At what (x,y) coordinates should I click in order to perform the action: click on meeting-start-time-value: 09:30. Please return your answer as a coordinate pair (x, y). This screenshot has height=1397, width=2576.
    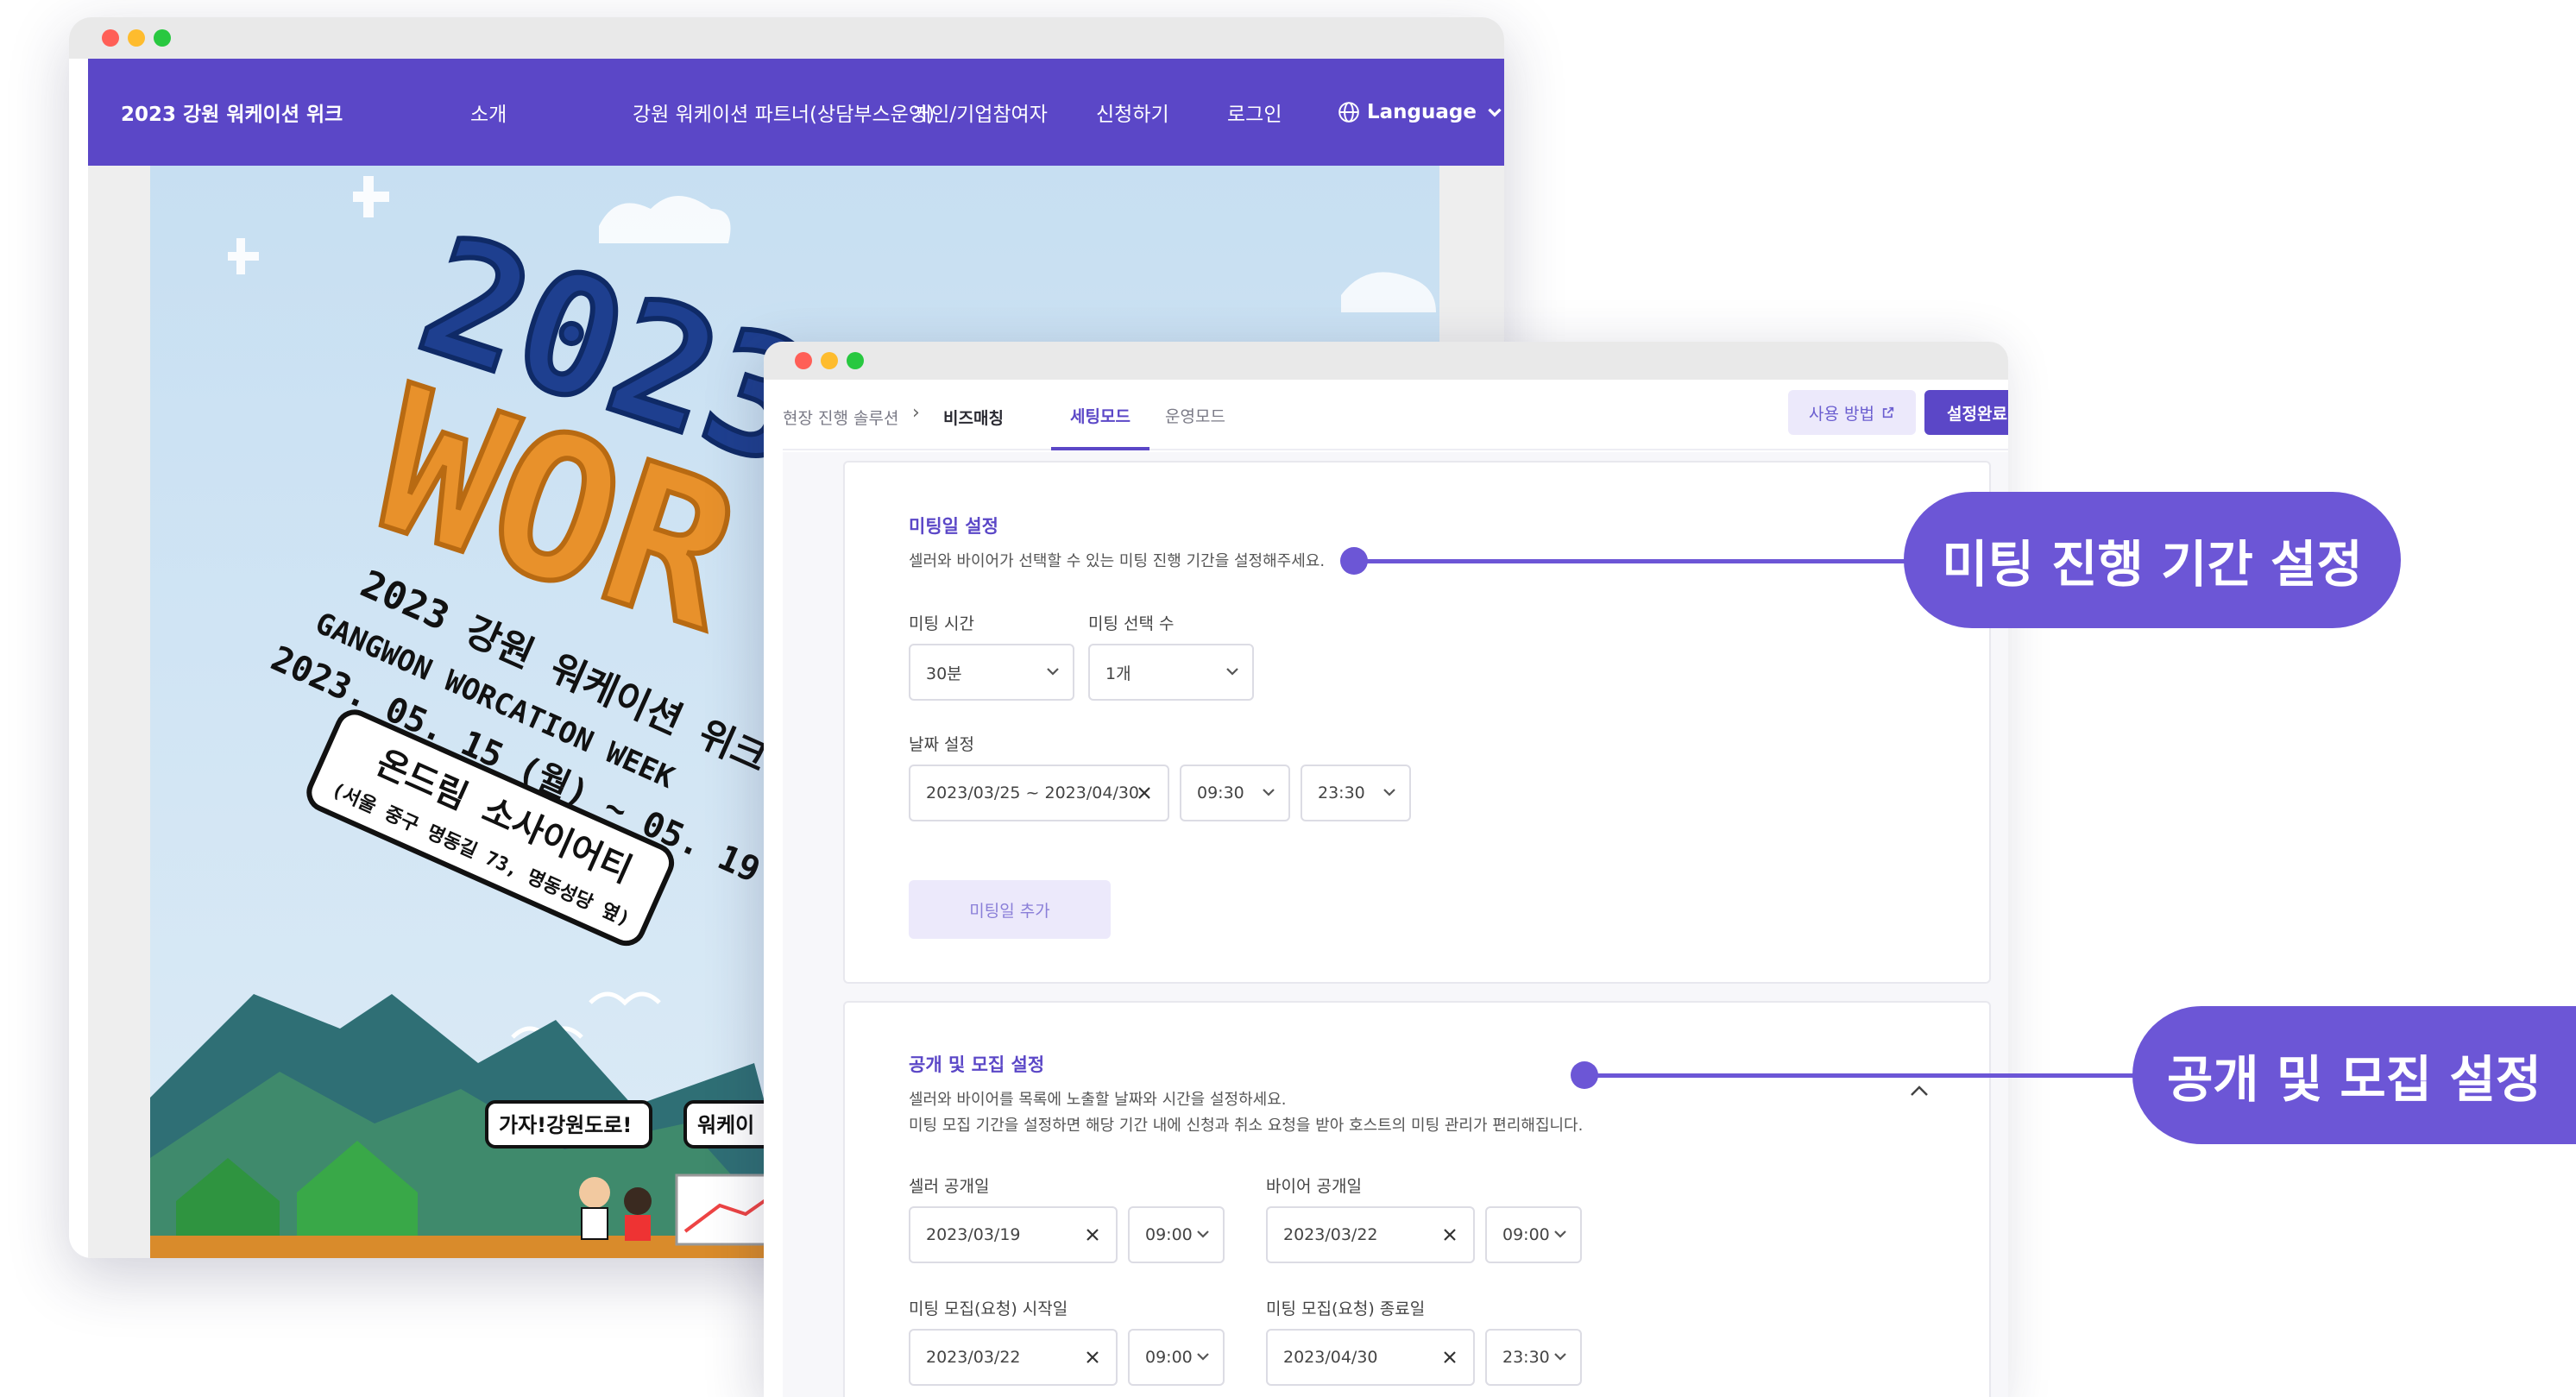
    Looking at the image, I should click on (1220, 792).